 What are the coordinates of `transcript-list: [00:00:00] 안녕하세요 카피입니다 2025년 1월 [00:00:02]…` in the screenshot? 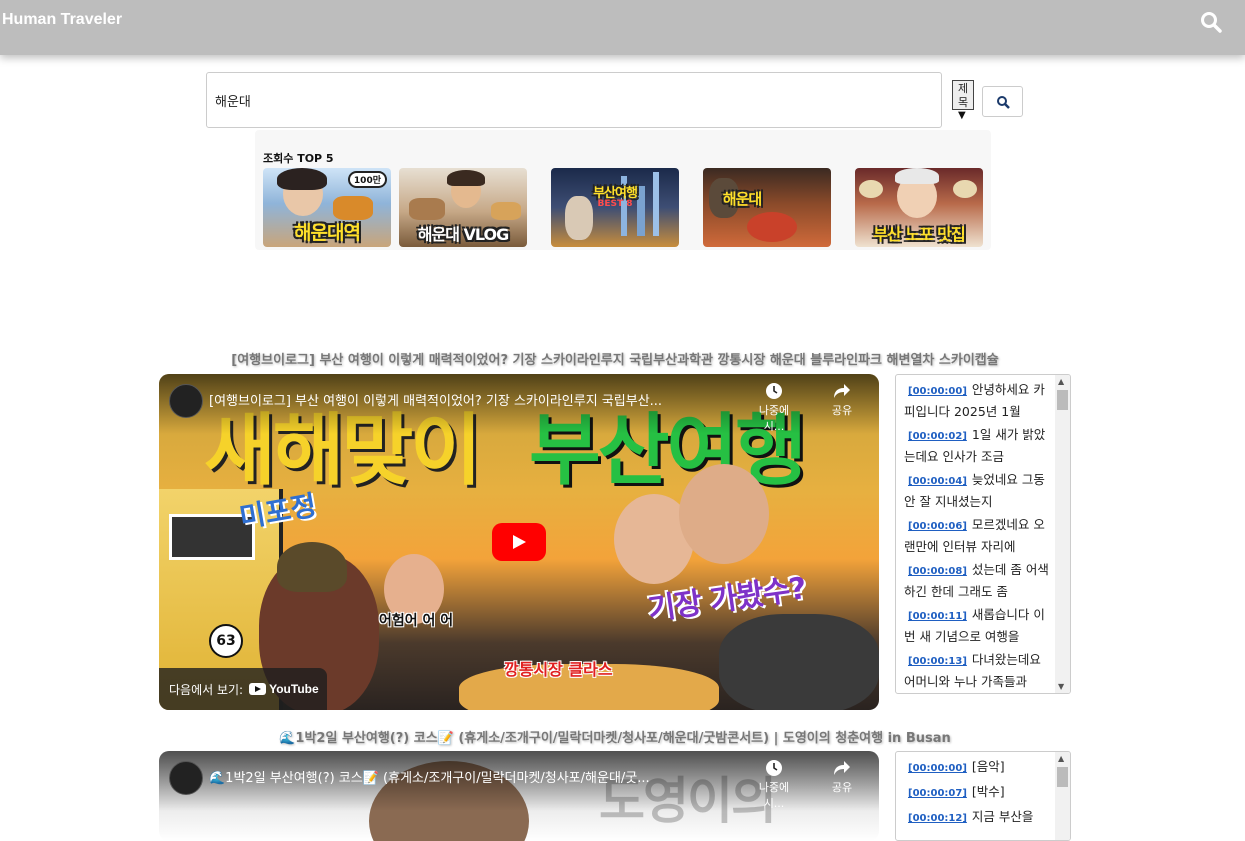 It's located at (975, 536).